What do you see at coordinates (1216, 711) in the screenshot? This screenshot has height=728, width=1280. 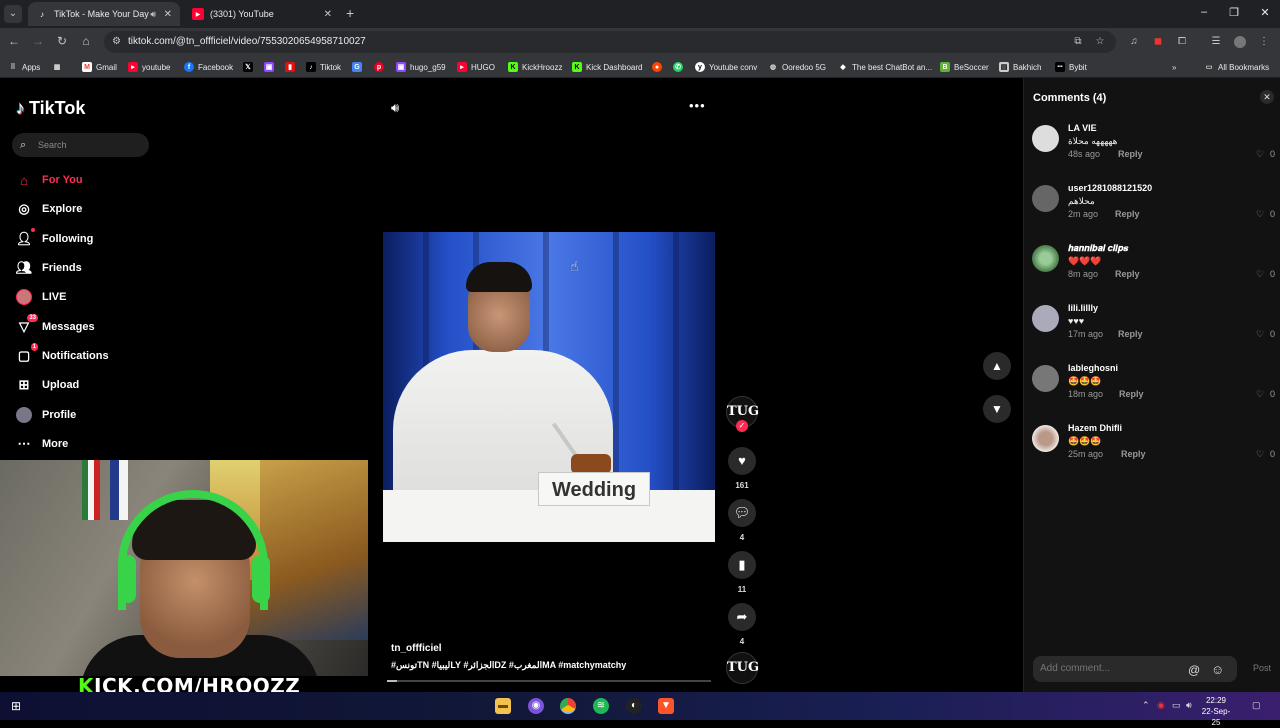 I see `taskbar-clock: 22:29 22-Sep-25` at bounding box center [1216, 711].